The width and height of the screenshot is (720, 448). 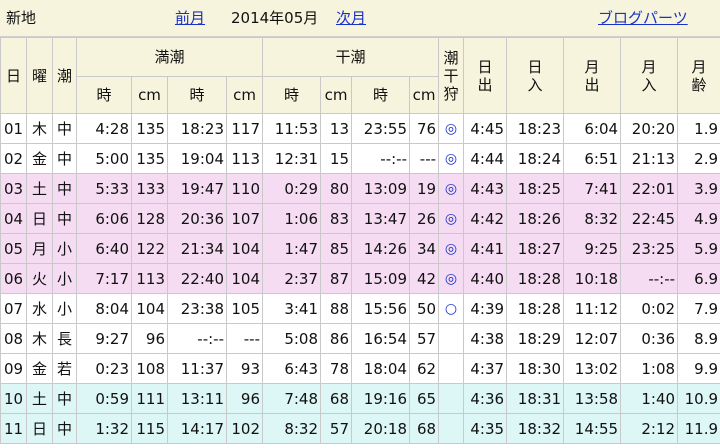 What do you see at coordinates (351, 18) in the screenshot?
I see `next-month-link: 次月` at bounding box center [351, 18].